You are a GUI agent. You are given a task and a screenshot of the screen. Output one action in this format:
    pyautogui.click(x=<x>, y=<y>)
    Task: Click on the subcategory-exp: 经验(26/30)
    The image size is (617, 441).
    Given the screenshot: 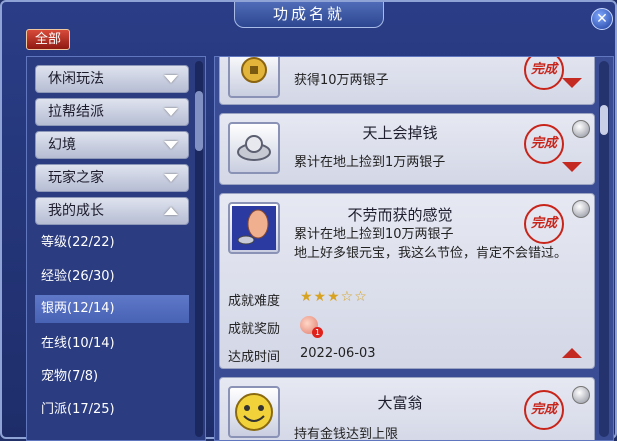 What is the action you would take?
    pyautogui.click(x=112, y=277)
    